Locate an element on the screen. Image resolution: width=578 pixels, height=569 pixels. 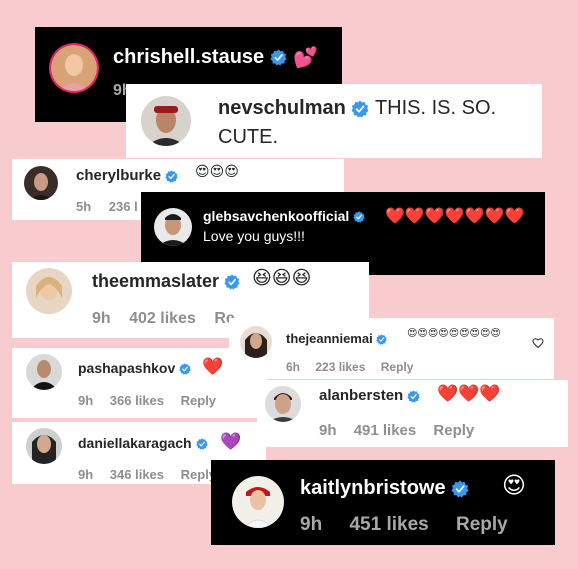
username: alanbersten is located at coordinates (369, 395).